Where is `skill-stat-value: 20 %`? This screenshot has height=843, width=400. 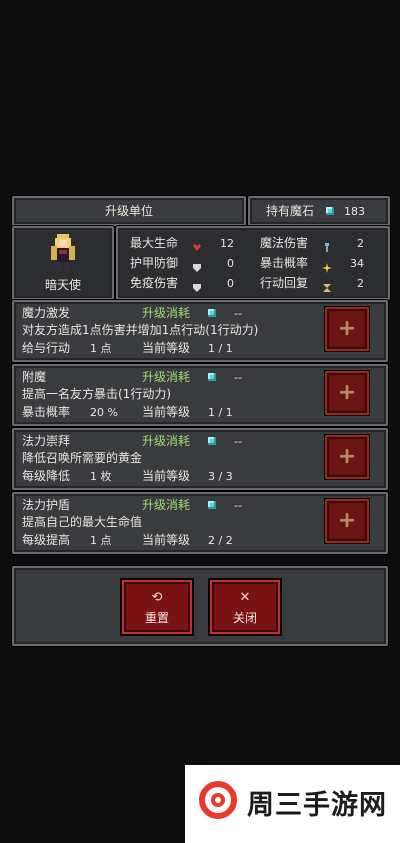
skill-stat-value: 20 % is located at coordinates (104, 412).